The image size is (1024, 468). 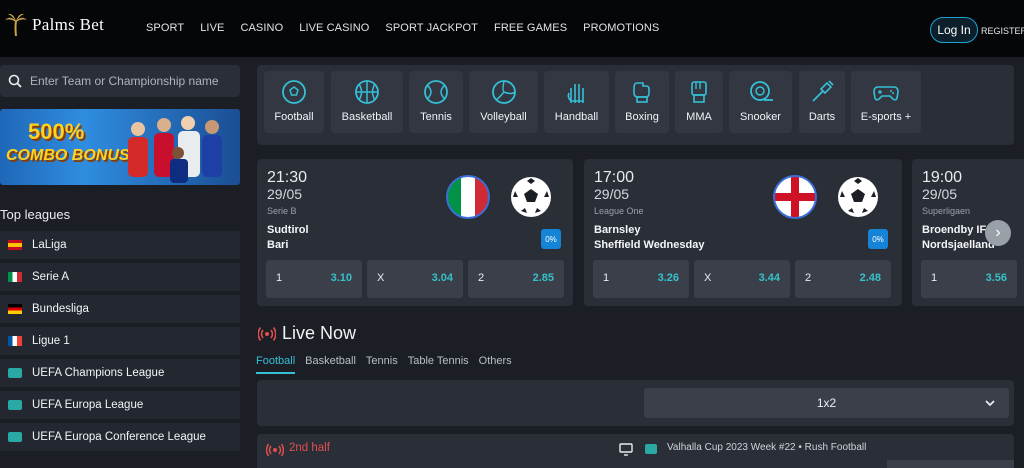 I want to click on league-label: Serie A, so click(x=51, y=277).